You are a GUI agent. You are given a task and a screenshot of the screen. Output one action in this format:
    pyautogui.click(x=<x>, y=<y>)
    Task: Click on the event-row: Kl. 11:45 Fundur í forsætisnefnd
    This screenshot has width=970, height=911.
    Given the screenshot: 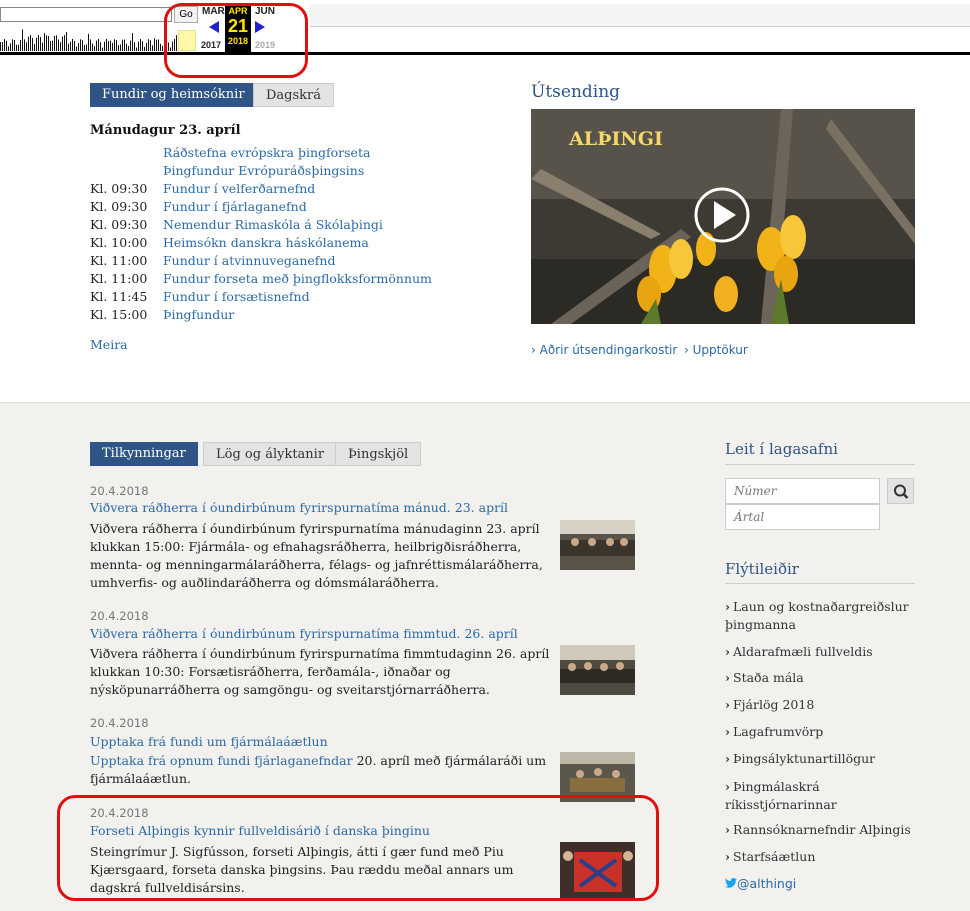 What is the action you would take?
    pyautogui.click(x=200, y=297)
    